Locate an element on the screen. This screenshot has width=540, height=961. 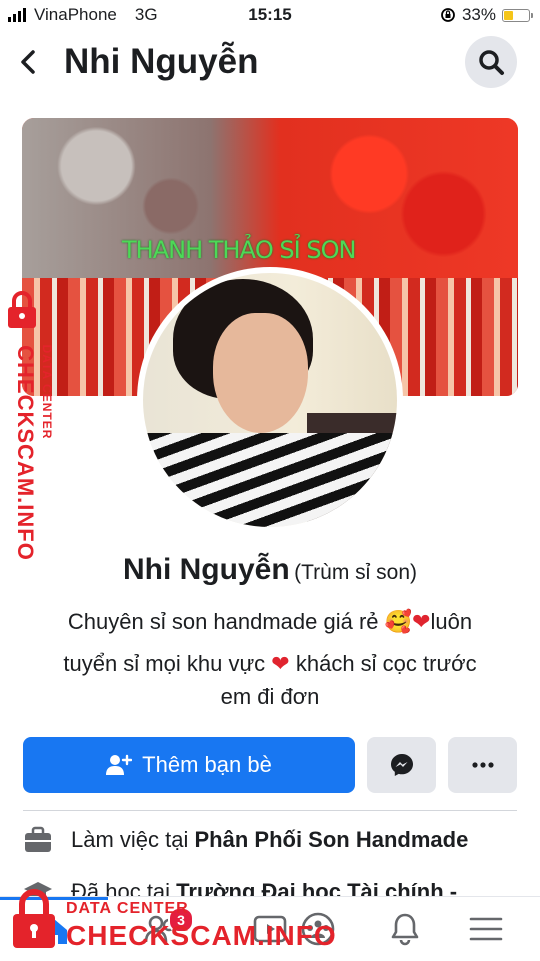
work-prefix: Làm việc tại is located at coordinates (133, 839).